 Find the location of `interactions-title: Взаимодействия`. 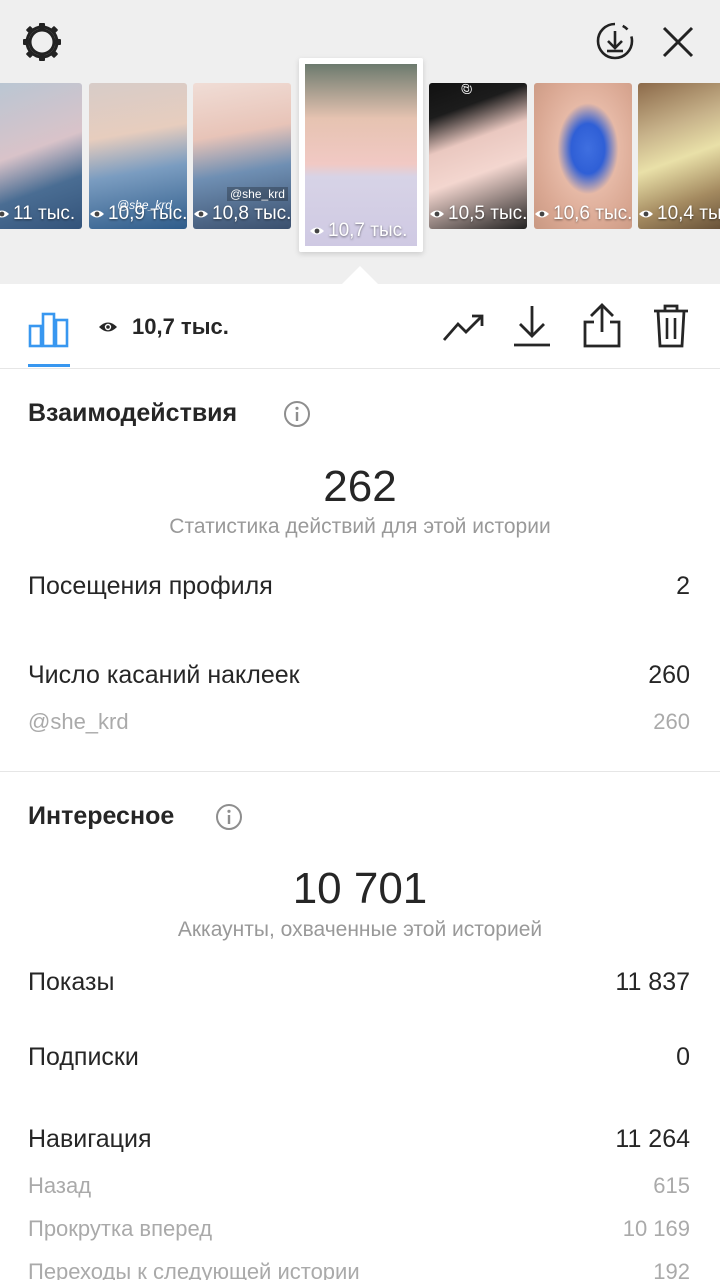

interactions-title: Взаимодействия is located at coordinates (133, 413).